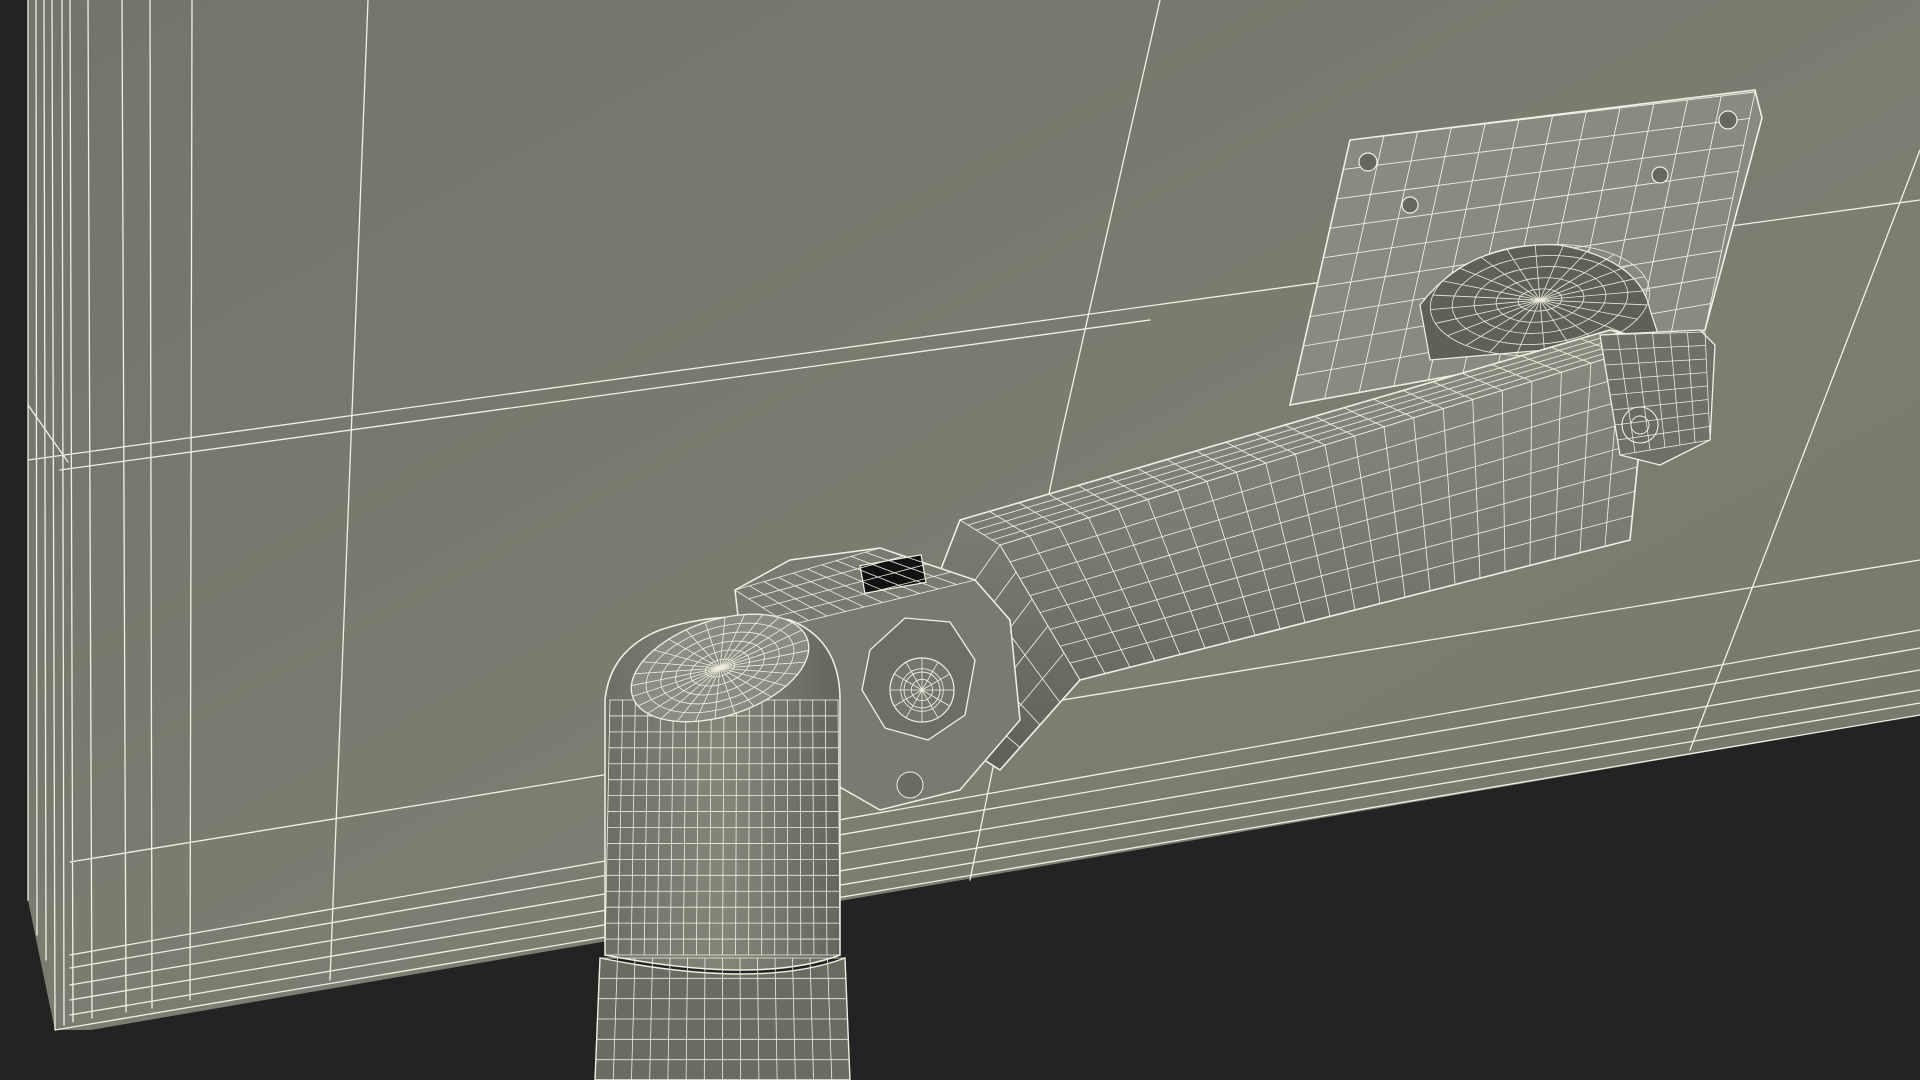  What do you see at coordinates (910, 785) in the screenshot?
I see `joint-screw` at bounding box center [910, 785].